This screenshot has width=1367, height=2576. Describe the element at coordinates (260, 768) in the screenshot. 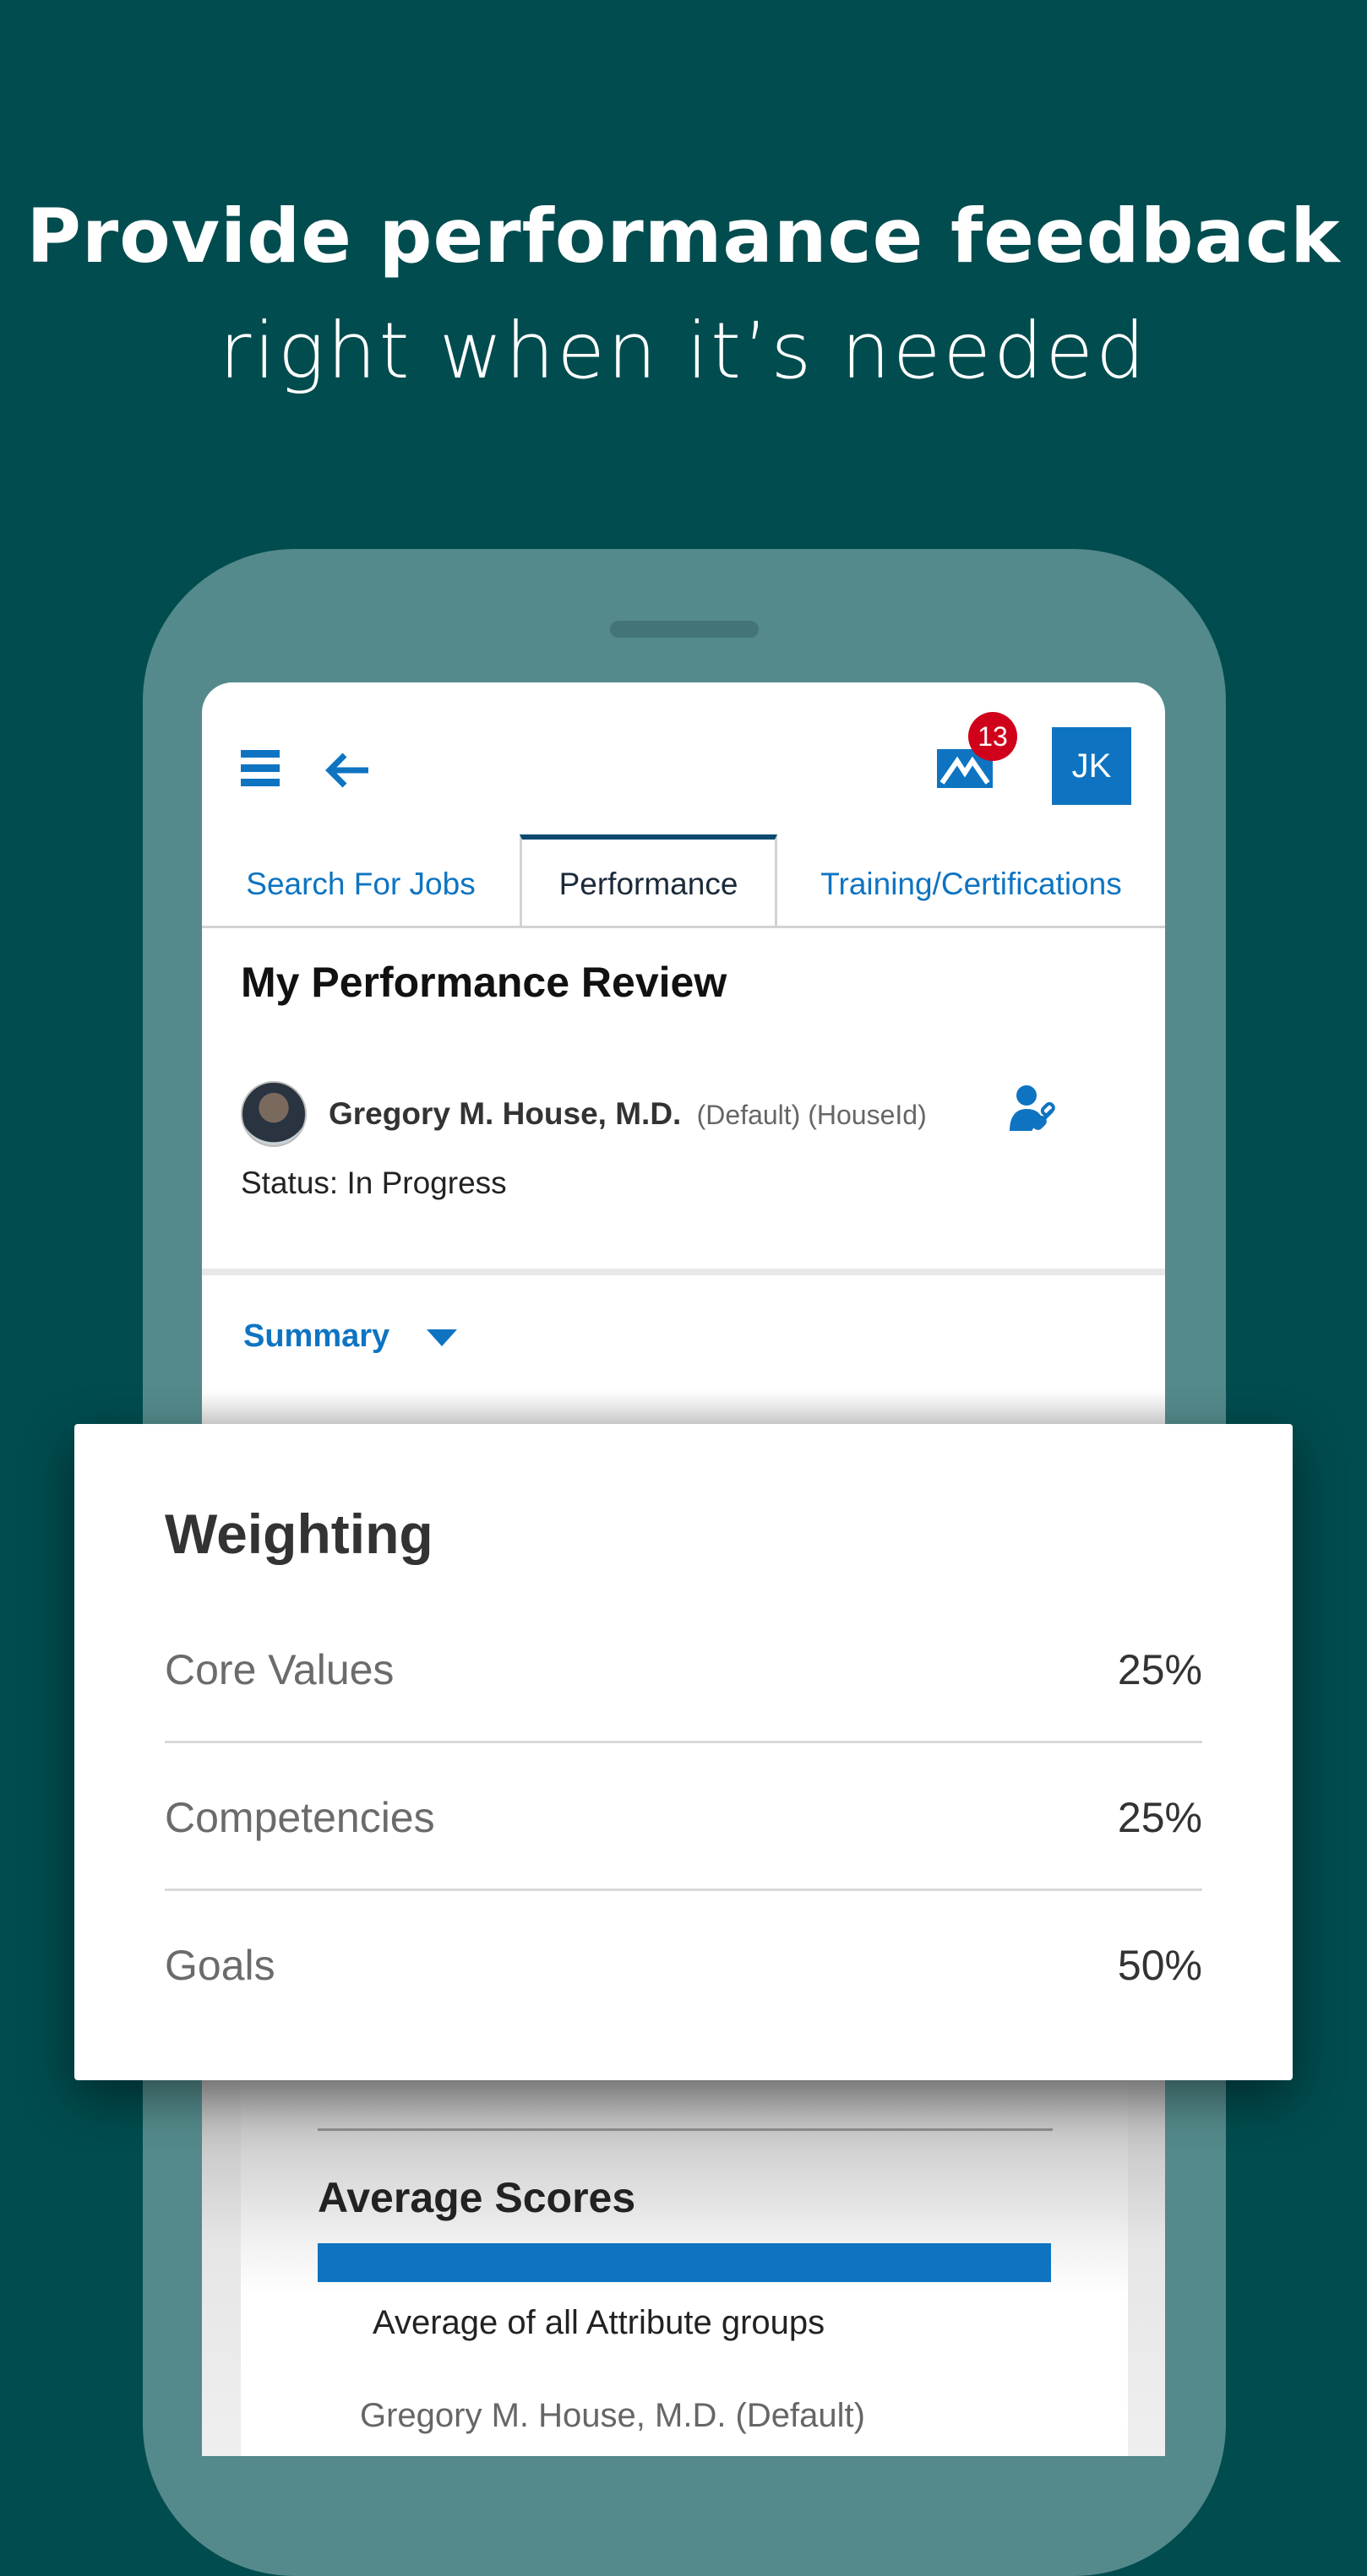

I see `hamburger-icon` at that location.